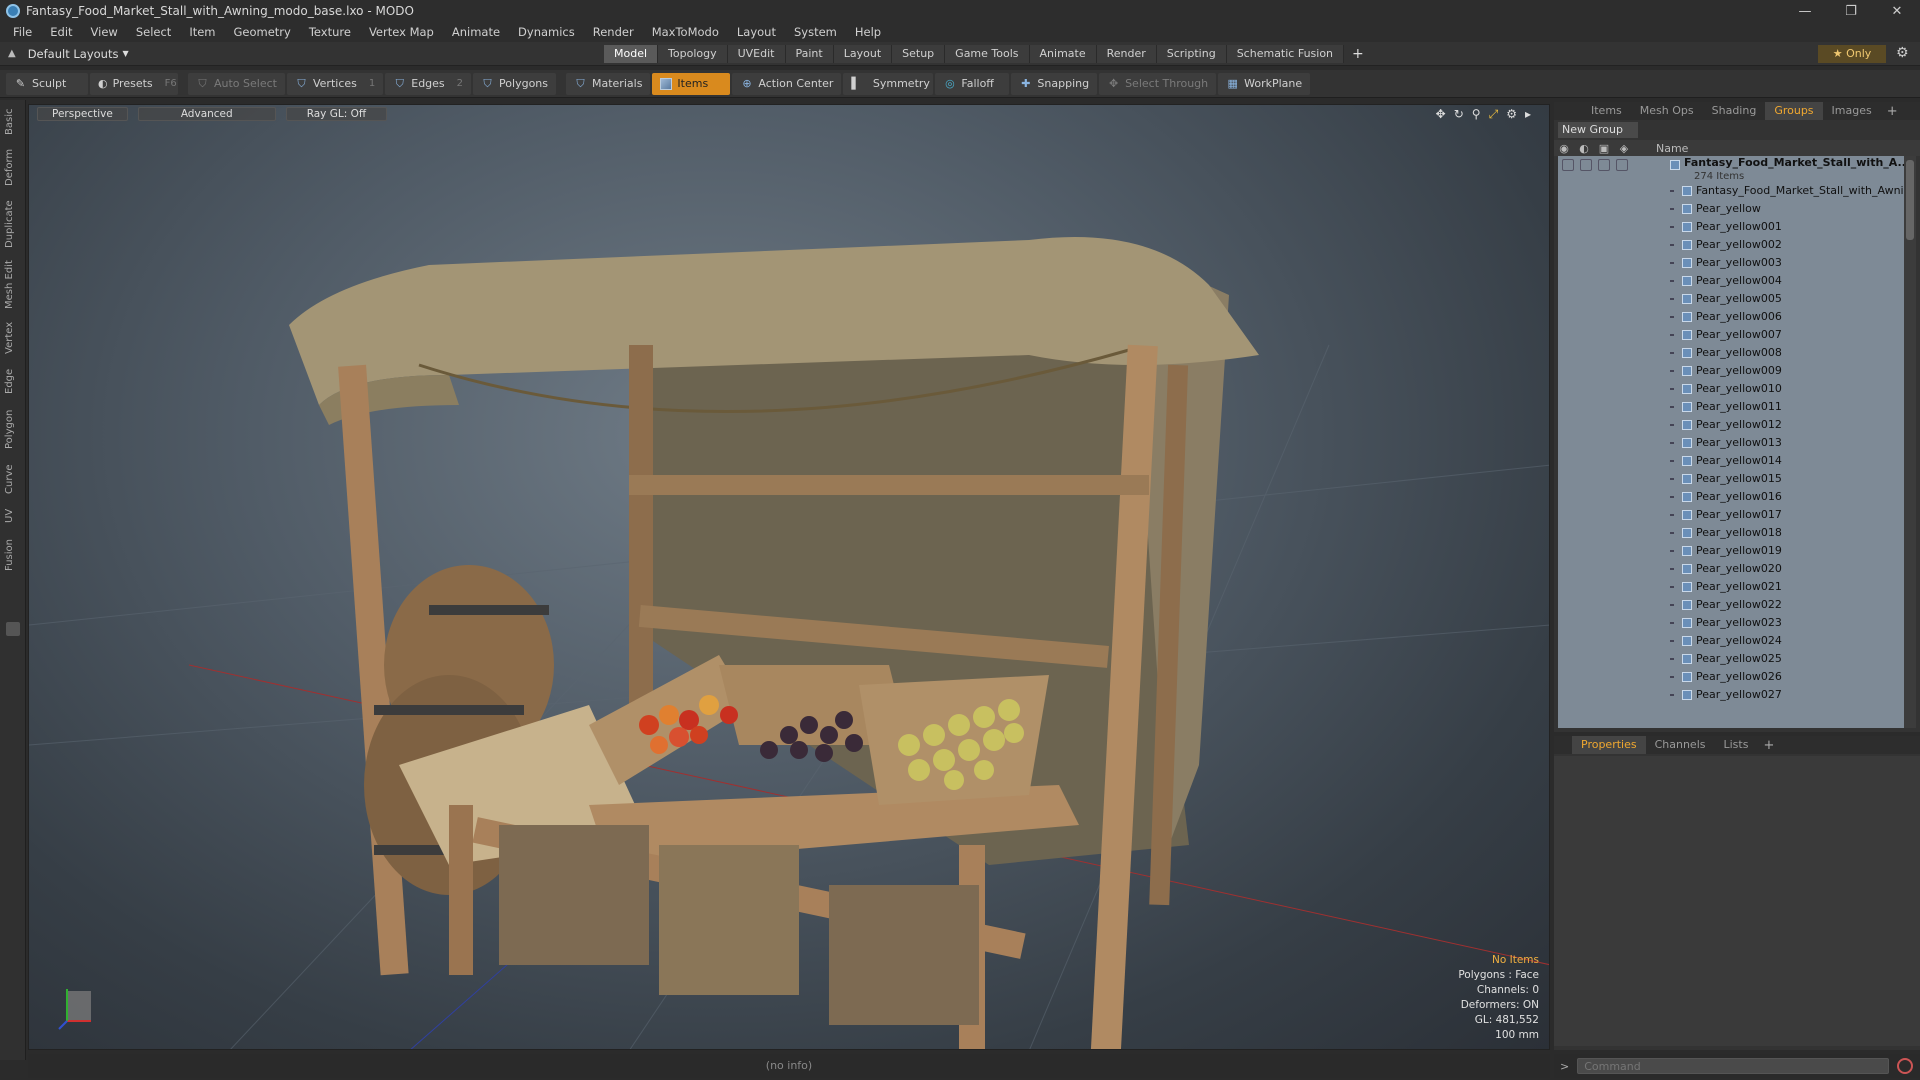  Describe the element at coordinates (1736, 745) in the screenshot. I see `tab-lists: Lists` at that location.